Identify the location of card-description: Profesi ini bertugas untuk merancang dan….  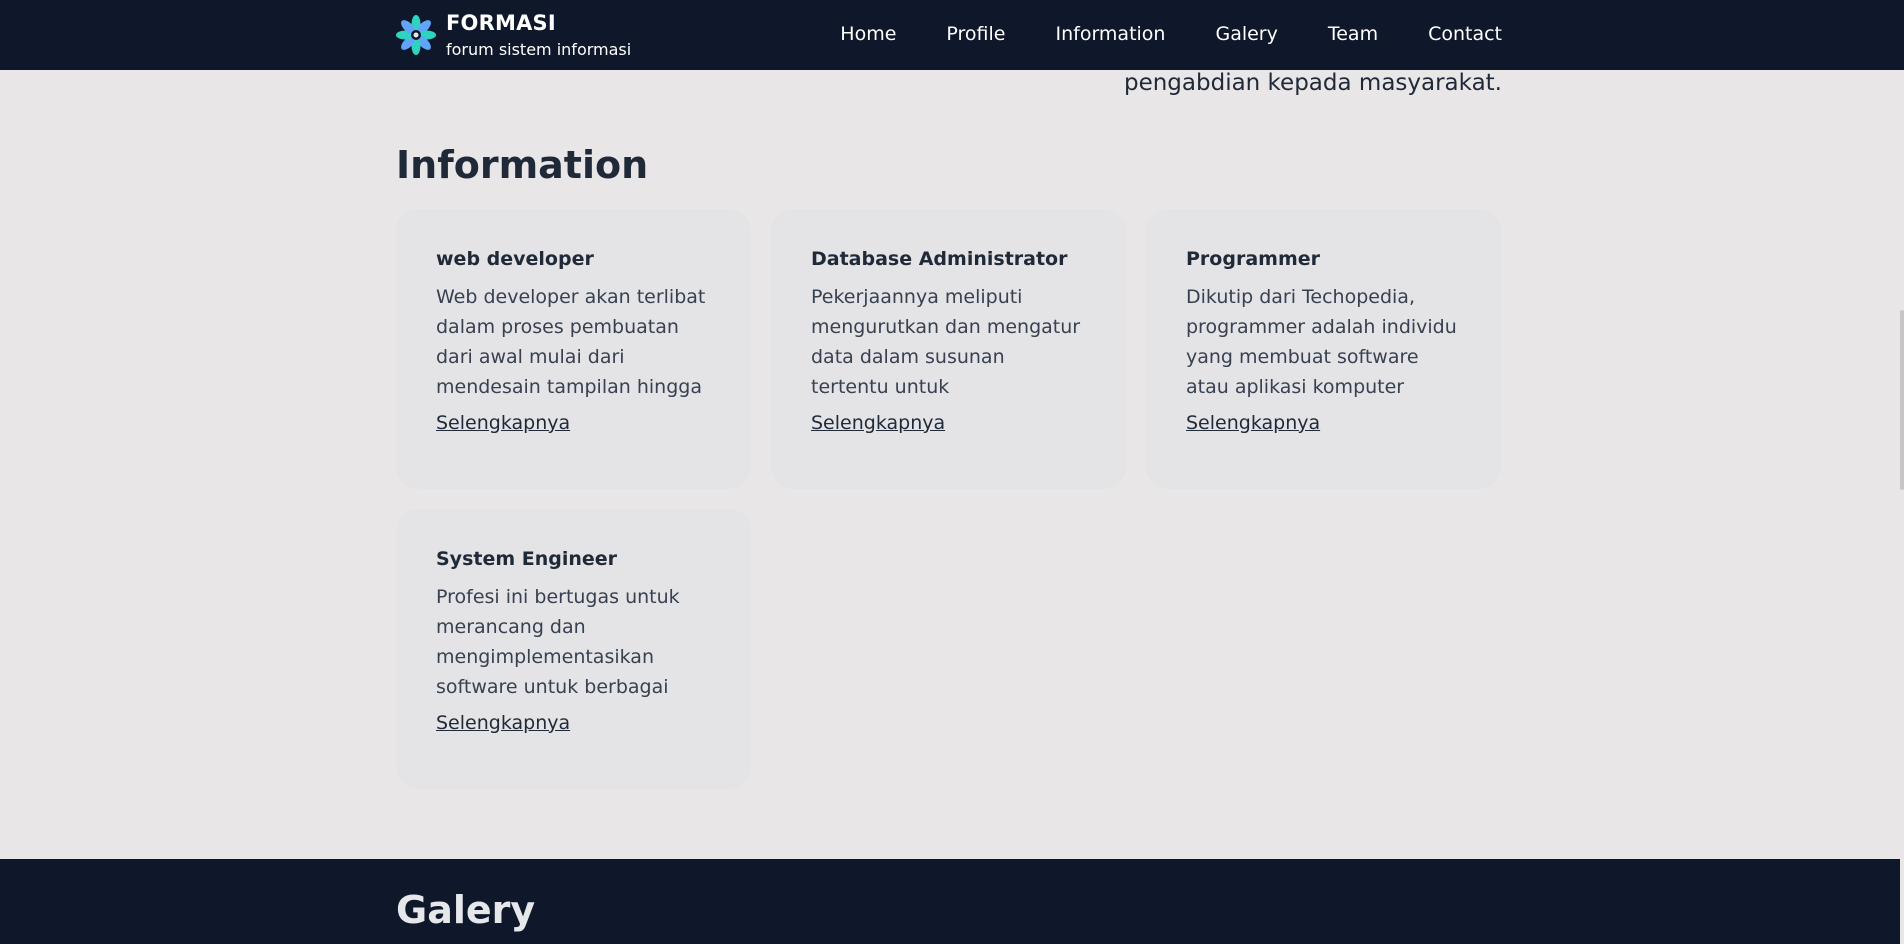
(558, 641).